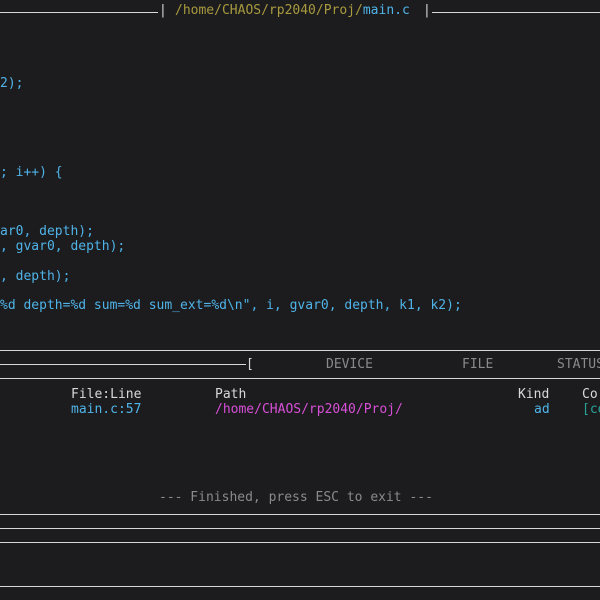  What do you see at coordinates (269, 10) in the screenshot?
I see `title-path: /home/CHAOS/rp2040/Proj/` at bounding box center [269, 10].